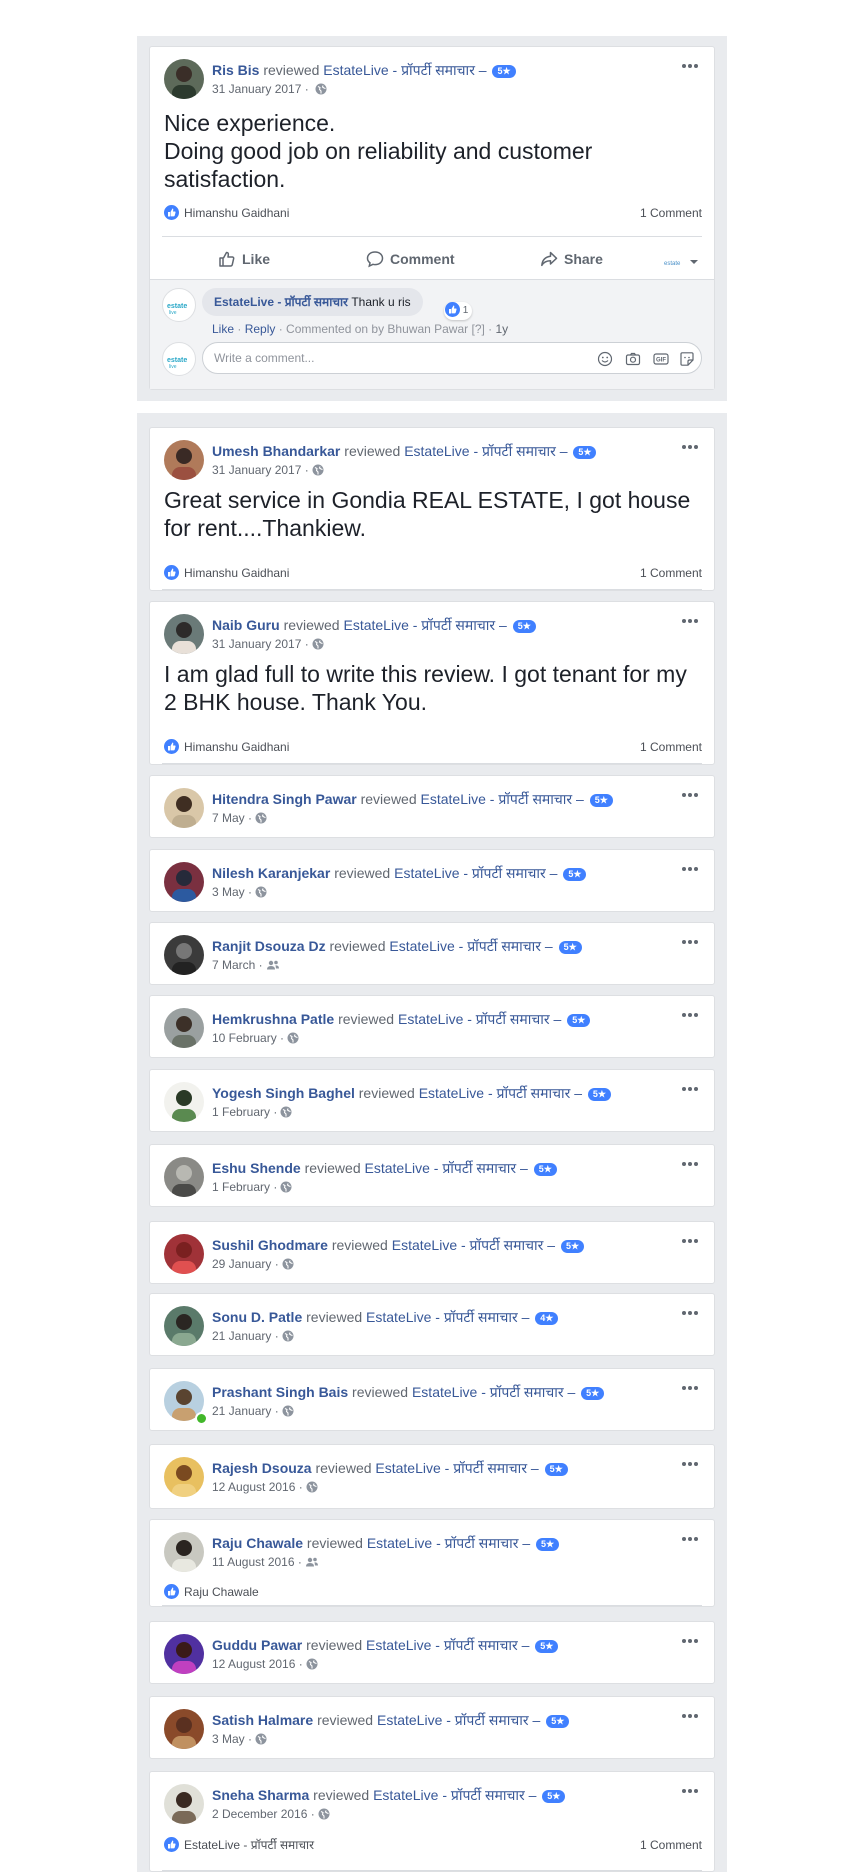 The height and width of the screenshot is (1872, 868). Describe the element at coordinates (246, 625) in the screenshot. I see `reviewer-name: Naib Guru` at that location.